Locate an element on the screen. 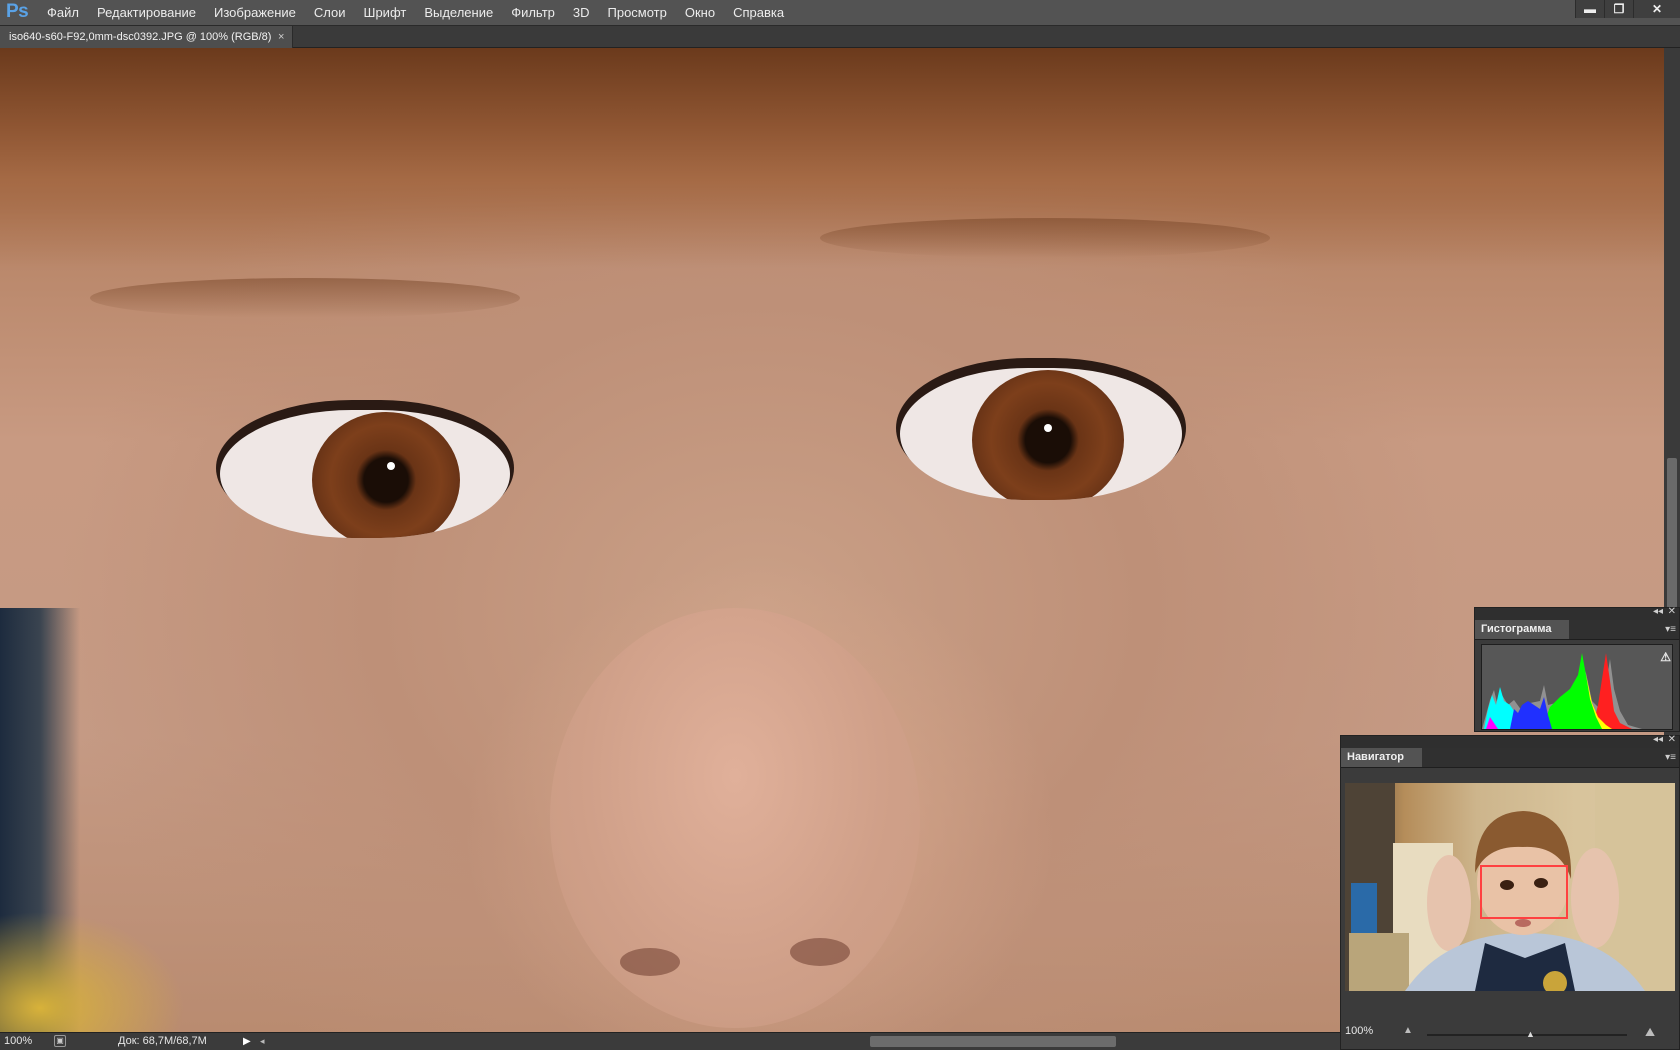 This screenshot has height=1050, width=1680. zoom-out-mountain-icon: ▲ is located at coordinates (1408, 1030).